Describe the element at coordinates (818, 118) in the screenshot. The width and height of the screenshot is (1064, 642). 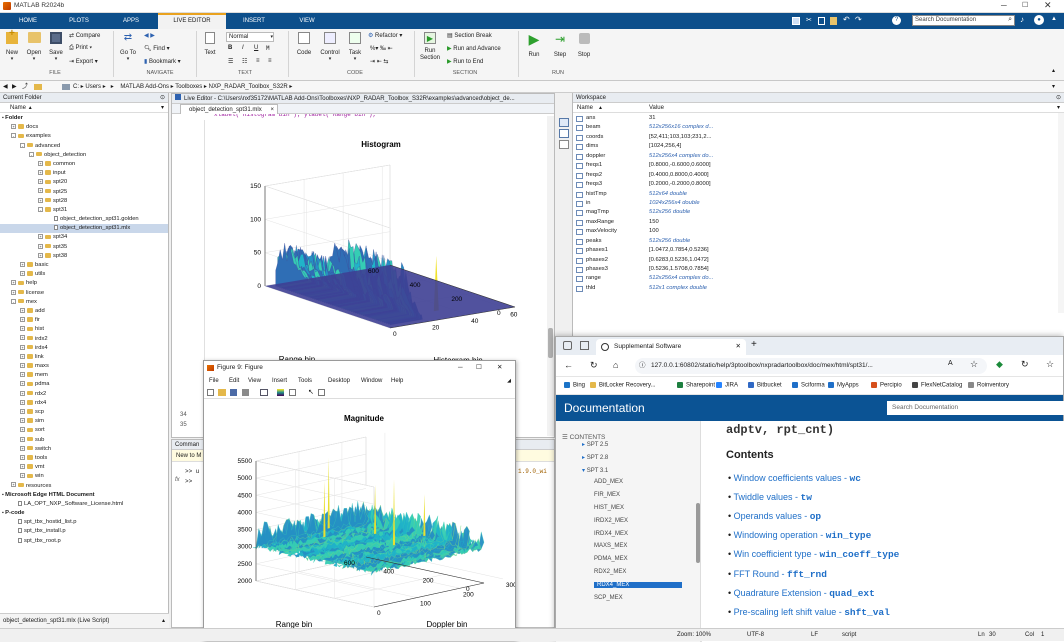
I see `workspace-row: ans 31` at that location.